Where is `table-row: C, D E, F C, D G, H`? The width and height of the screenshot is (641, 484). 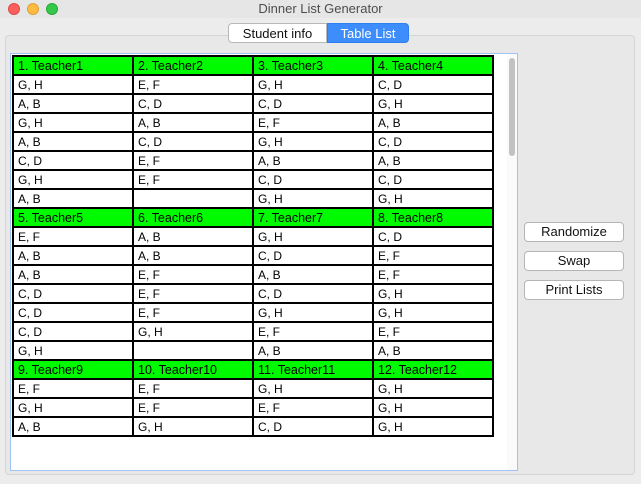 table-row: C, D E, F C, D G, H is located at coordinates (253, 293).